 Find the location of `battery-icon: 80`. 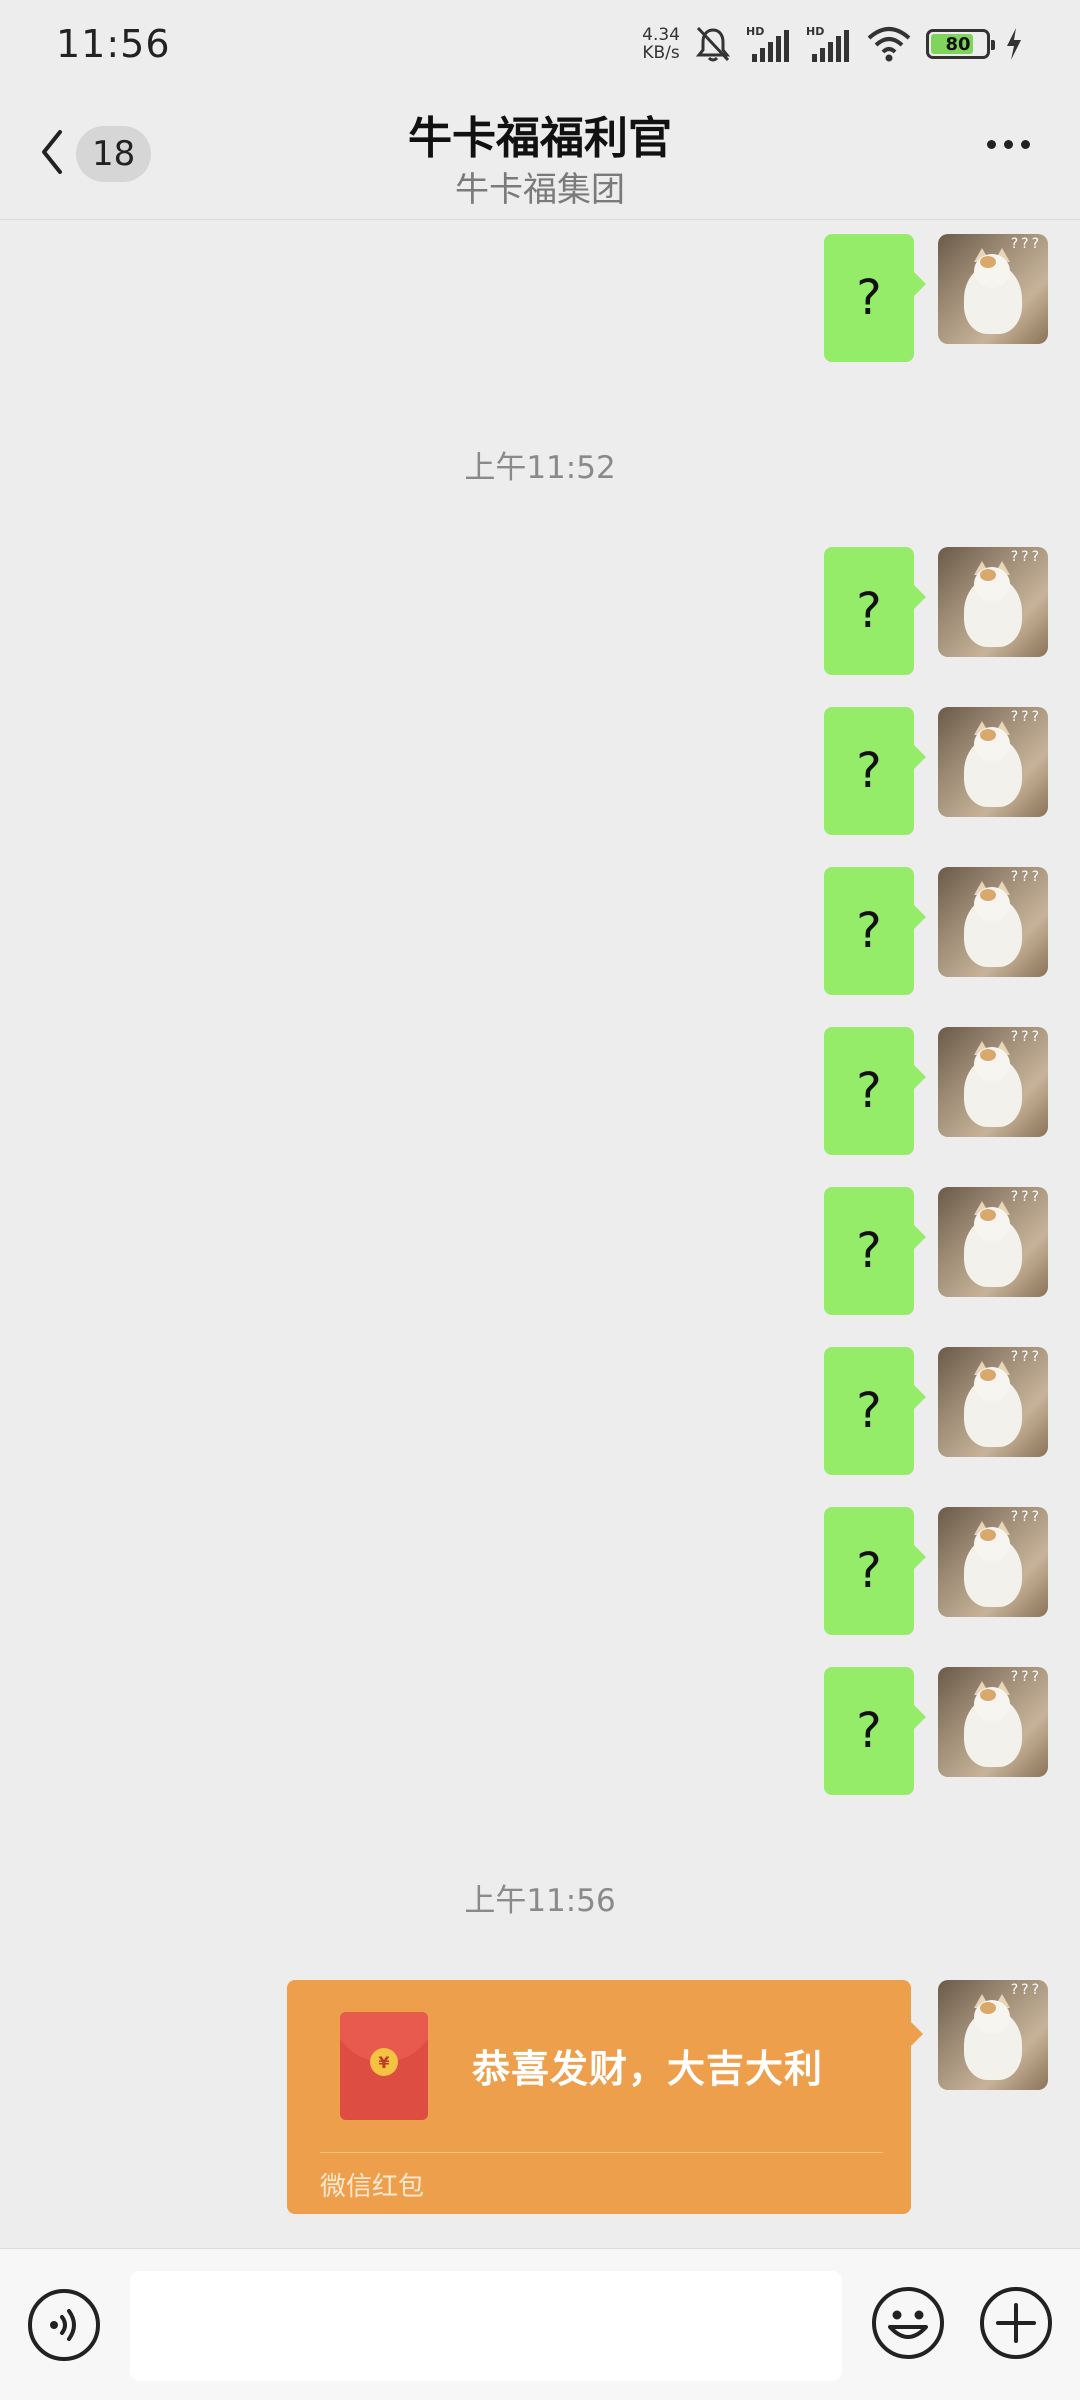

battery-icon: 80 is located at coordinates (960, 44).